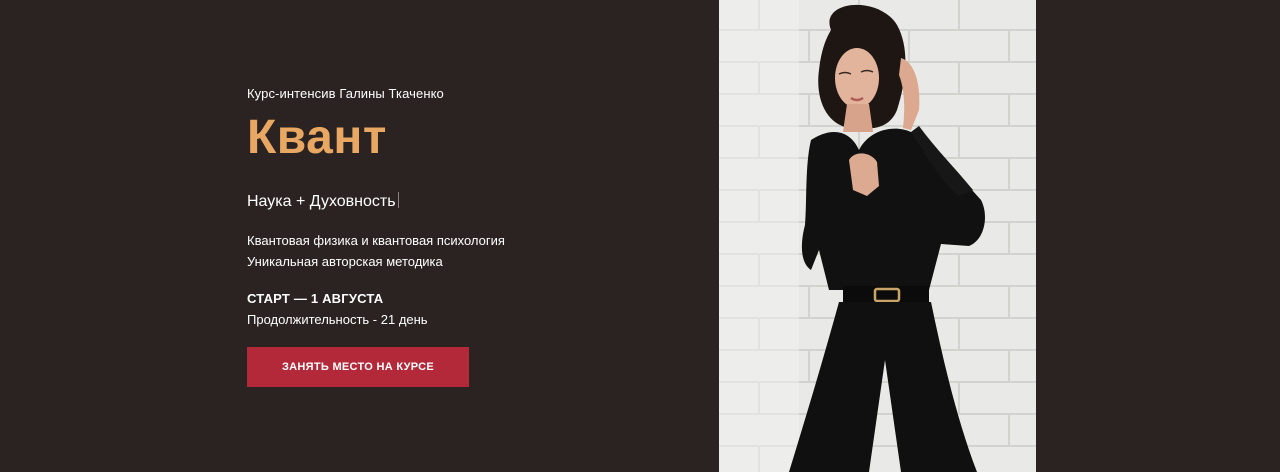 The height and width of the screenshot is (472, 1280). What do you see at coordinates (345, 93) in the screenshot?
I see `course-eyebrow: Курс-интенсив Галины Ткаченко` at bounding box center [345, 93].